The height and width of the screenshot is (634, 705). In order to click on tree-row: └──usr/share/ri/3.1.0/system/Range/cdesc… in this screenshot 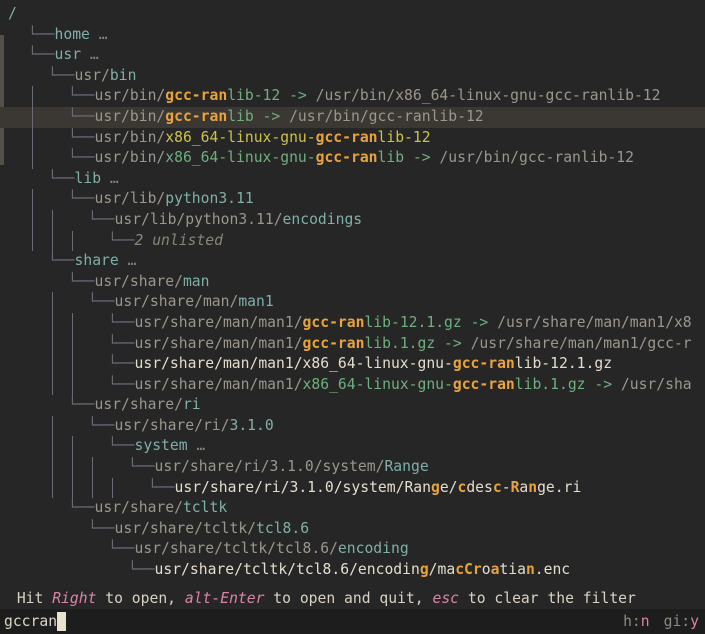, I will do `click(352, 488)`.